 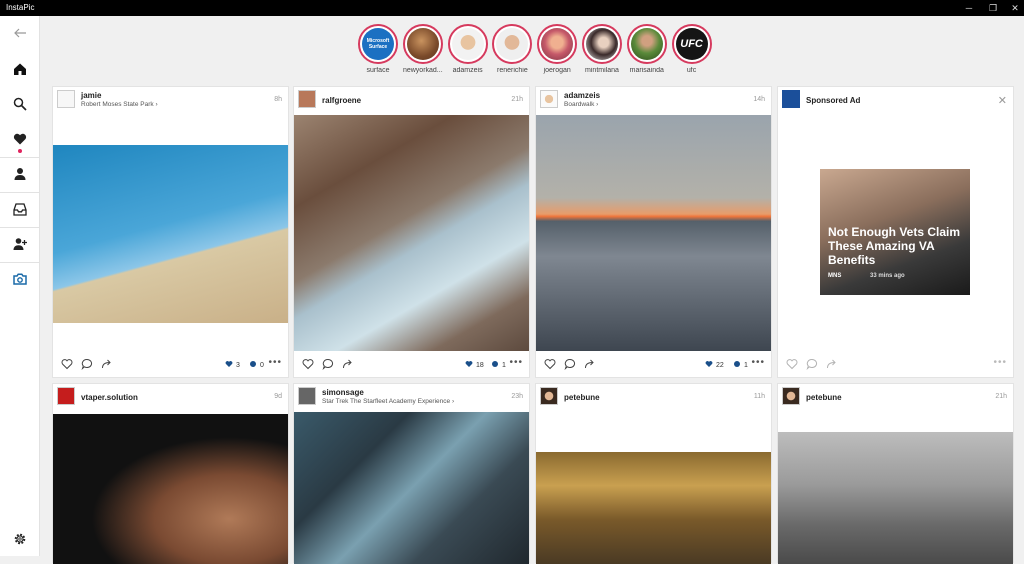 I want to click on heart-icon, so click(x=469, y=364).